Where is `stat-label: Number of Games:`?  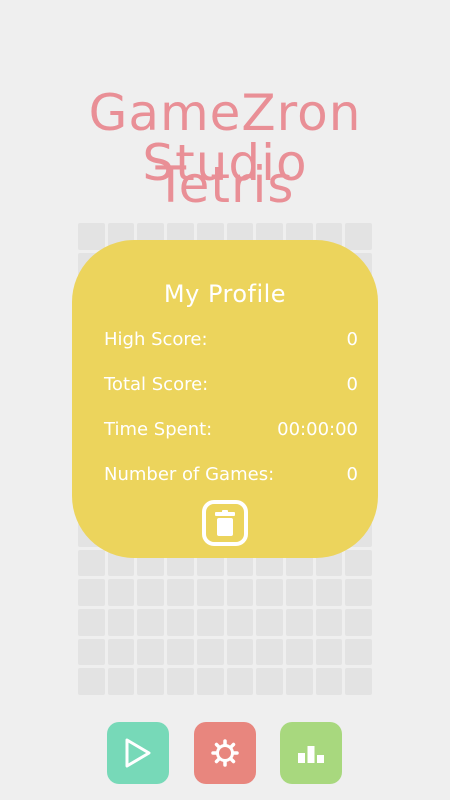
stat-label: Number of Games: is located at coordinates (189, 474).